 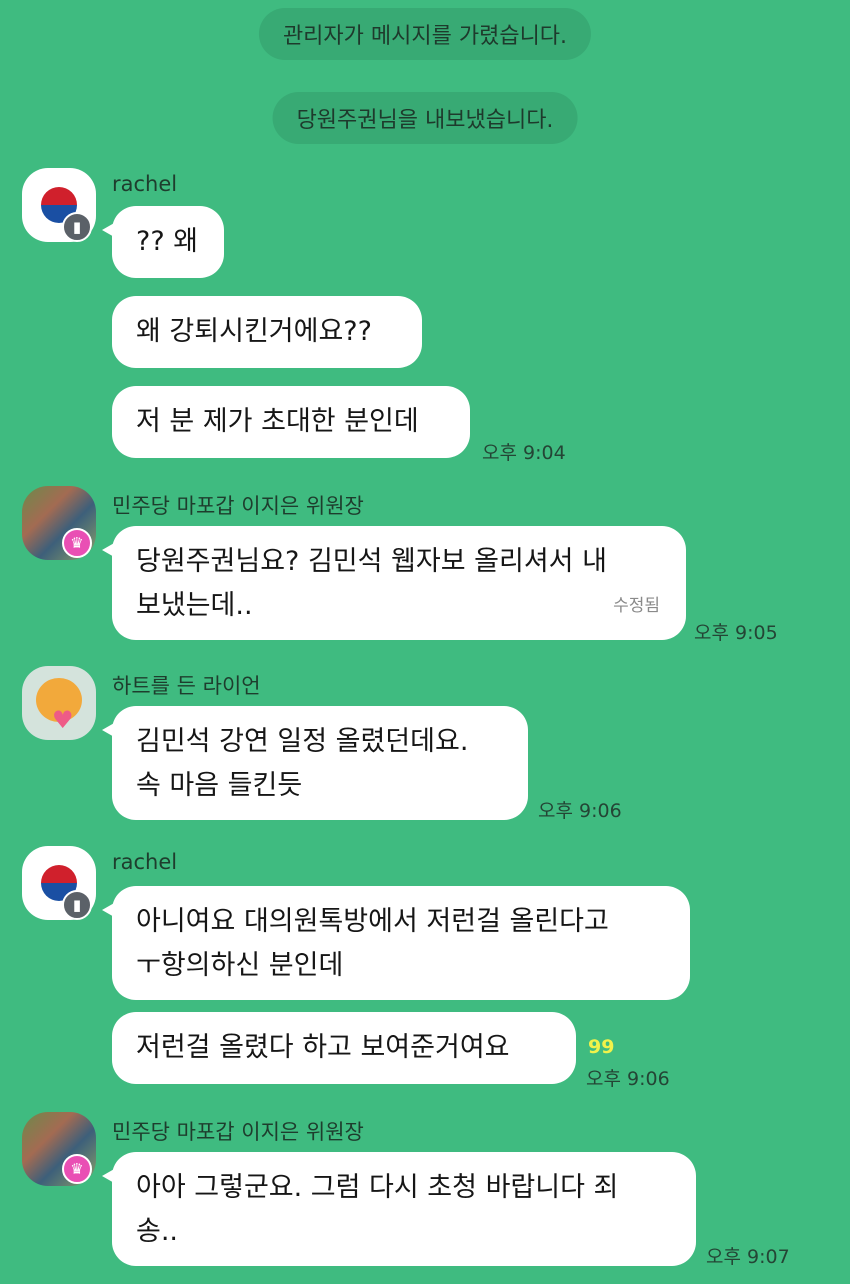 I want to click on message-bubble: 저 분 제가 초대한 분인데, so click(x=291, y=422).